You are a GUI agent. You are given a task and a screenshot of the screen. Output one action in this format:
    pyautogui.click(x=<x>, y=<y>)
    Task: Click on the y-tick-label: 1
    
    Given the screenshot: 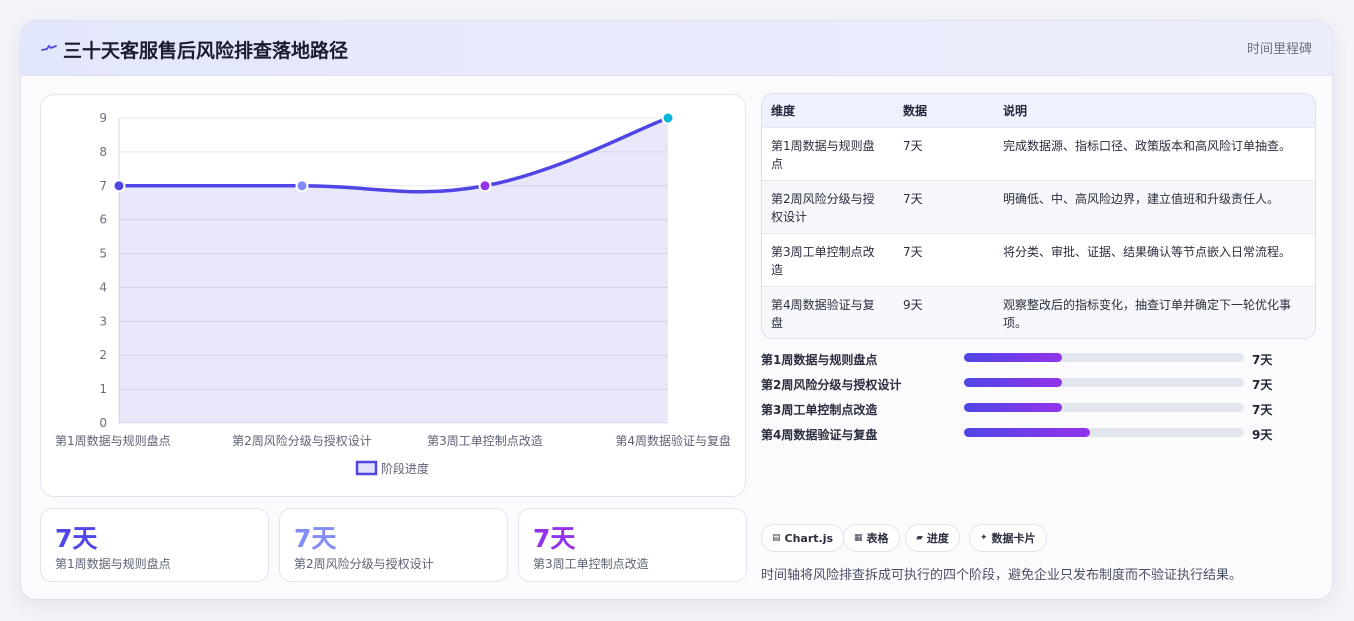 What is the action you would take?
    pyautogui.click(x=103, y=389)
    